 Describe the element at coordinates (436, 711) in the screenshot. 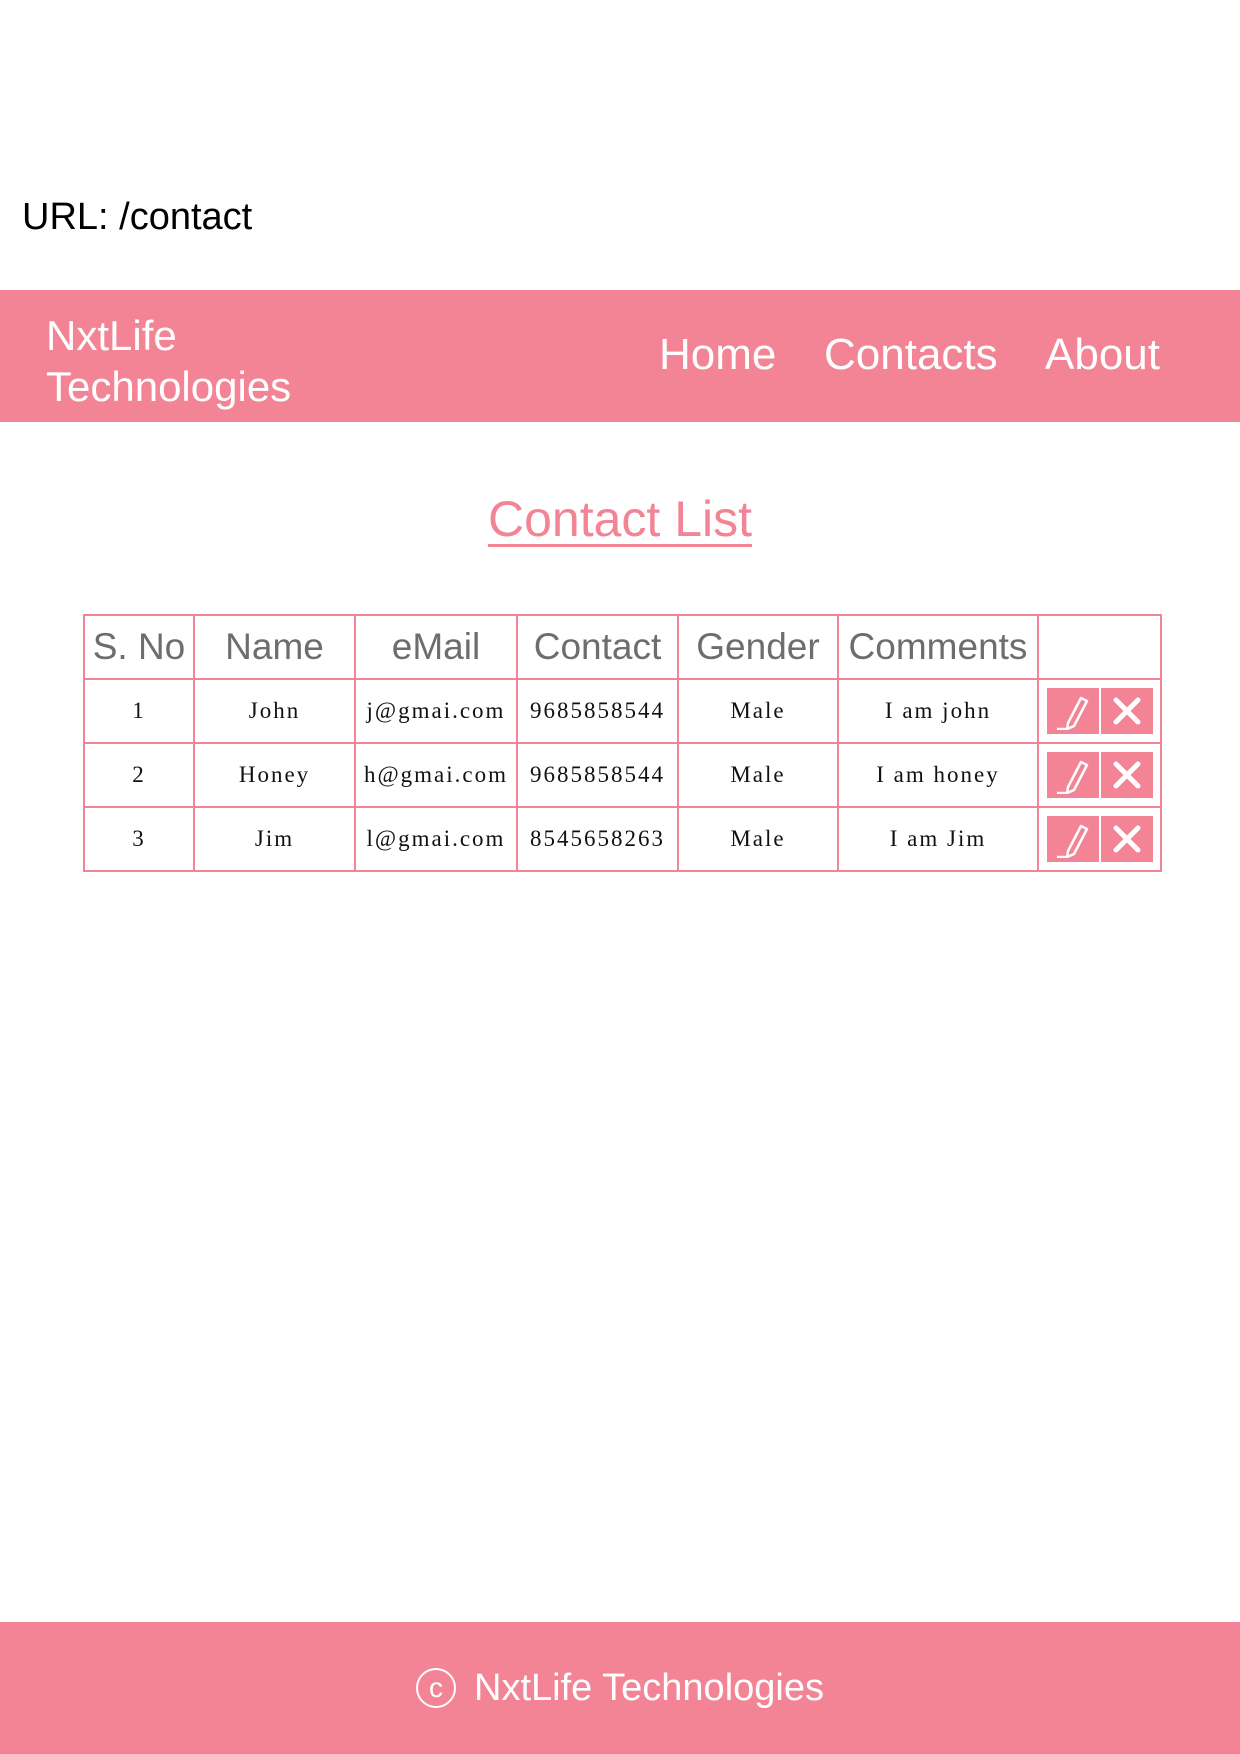

I see `cell-email: j@gmai.com` at that location.